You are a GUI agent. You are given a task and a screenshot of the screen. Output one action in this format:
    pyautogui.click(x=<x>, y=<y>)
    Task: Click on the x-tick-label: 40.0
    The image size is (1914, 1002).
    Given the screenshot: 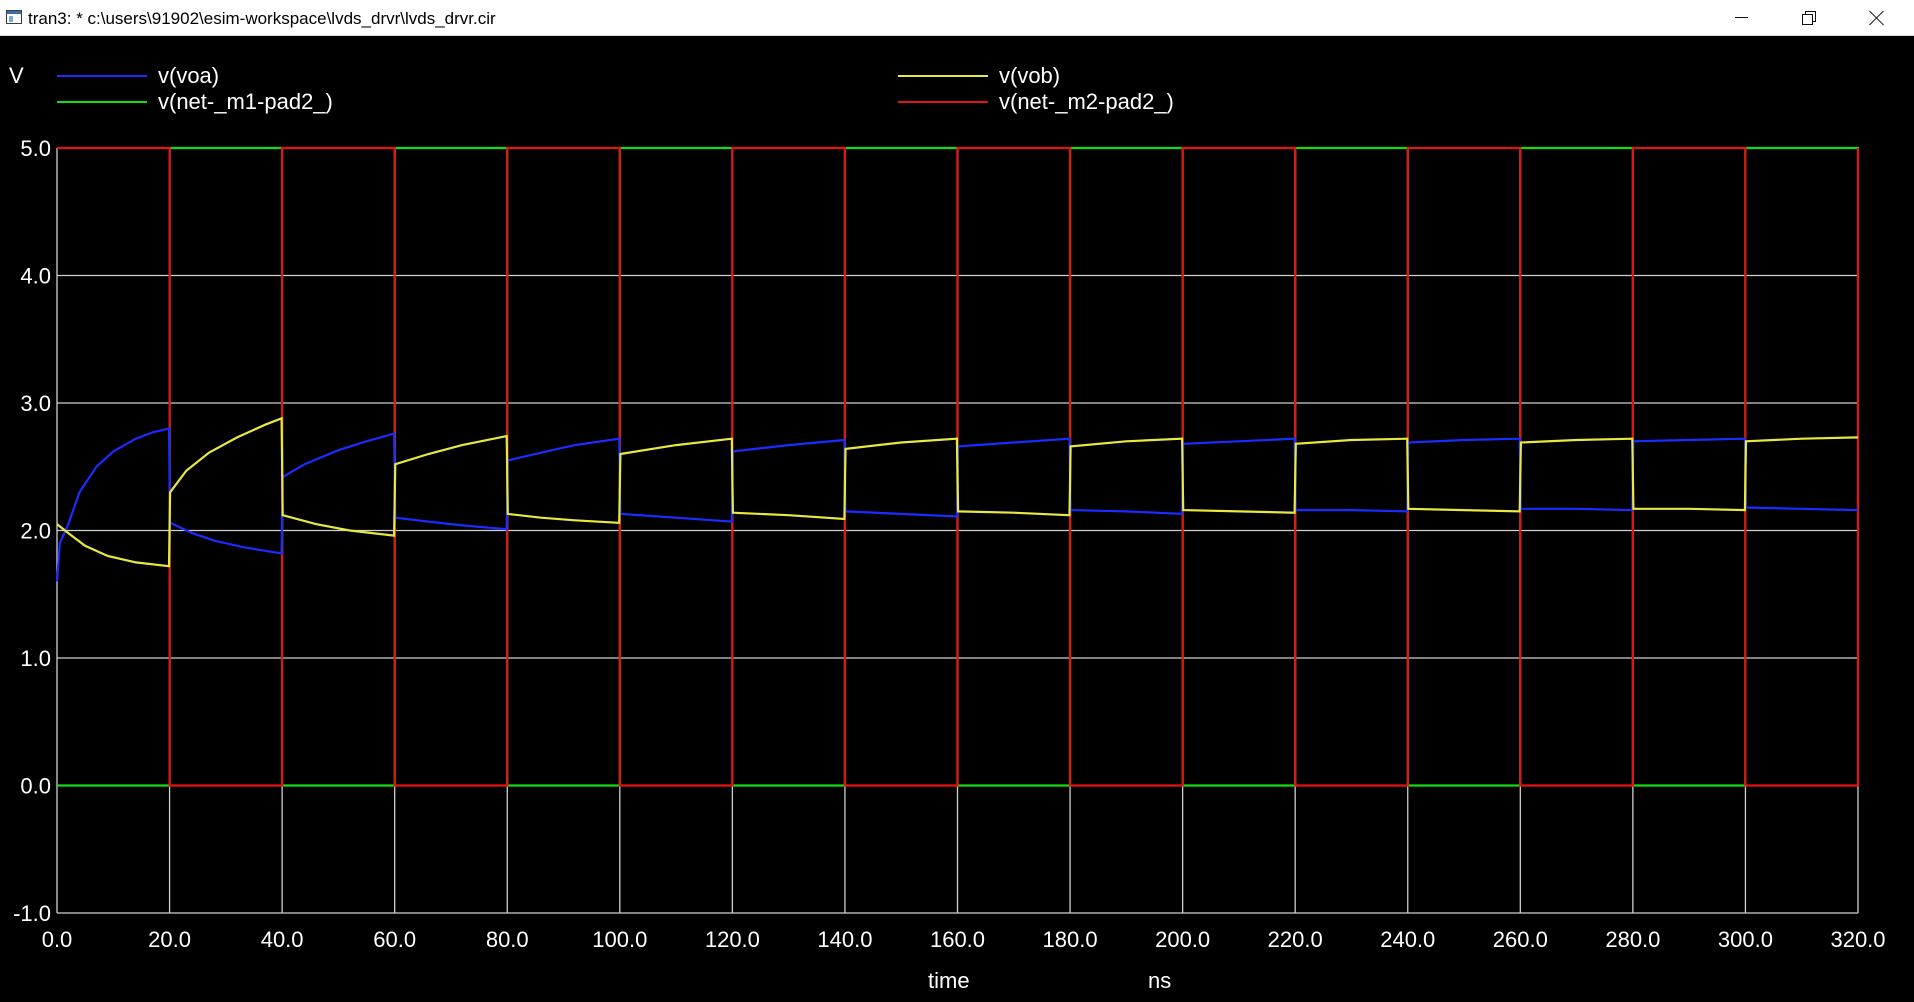 What is the action you would take?
    pyautogui.click(x=282, y=939)
    